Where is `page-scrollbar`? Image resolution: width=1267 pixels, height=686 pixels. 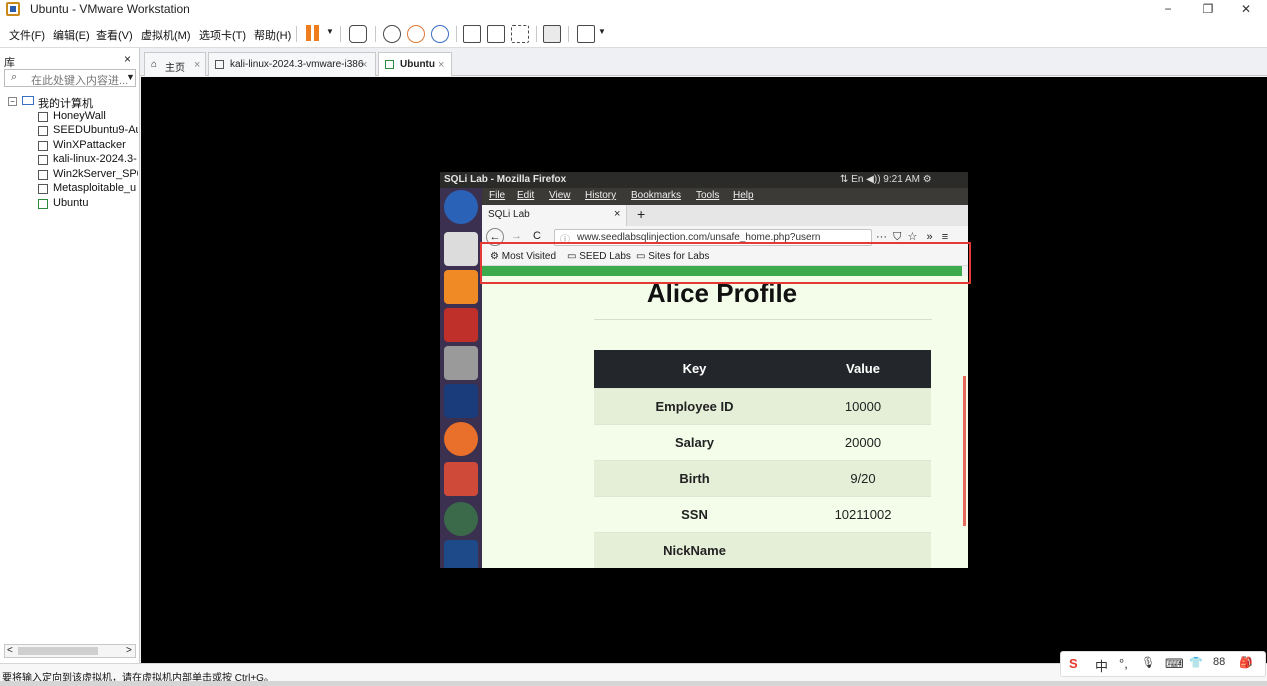
page-scrollbar is located at coordinates (964, 451).